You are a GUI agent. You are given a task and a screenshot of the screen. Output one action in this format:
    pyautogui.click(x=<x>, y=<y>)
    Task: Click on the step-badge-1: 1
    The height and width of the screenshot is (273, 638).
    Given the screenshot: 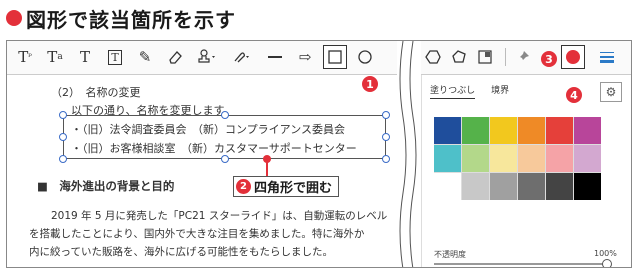 What is the action you would take?
    pyautogui.click(x=370, y=84)
    